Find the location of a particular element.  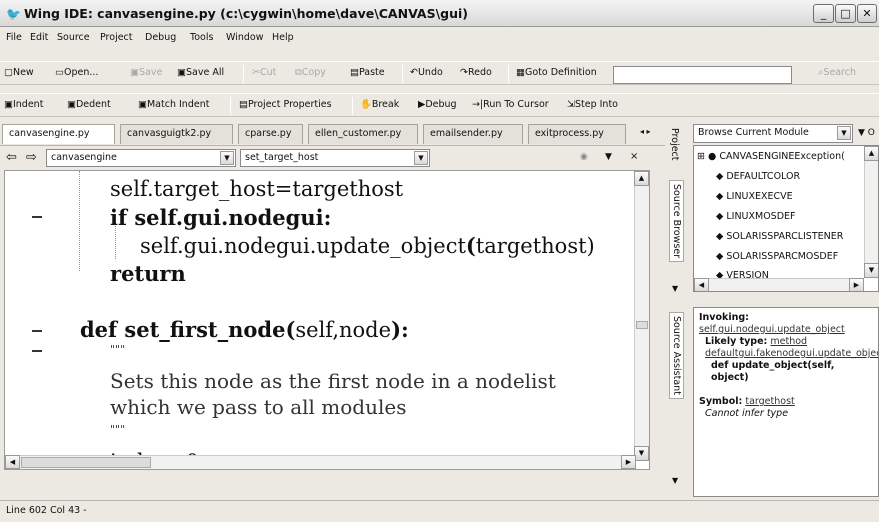

tab-emailsender: emailsender.py is located at coordinates (473, 134).